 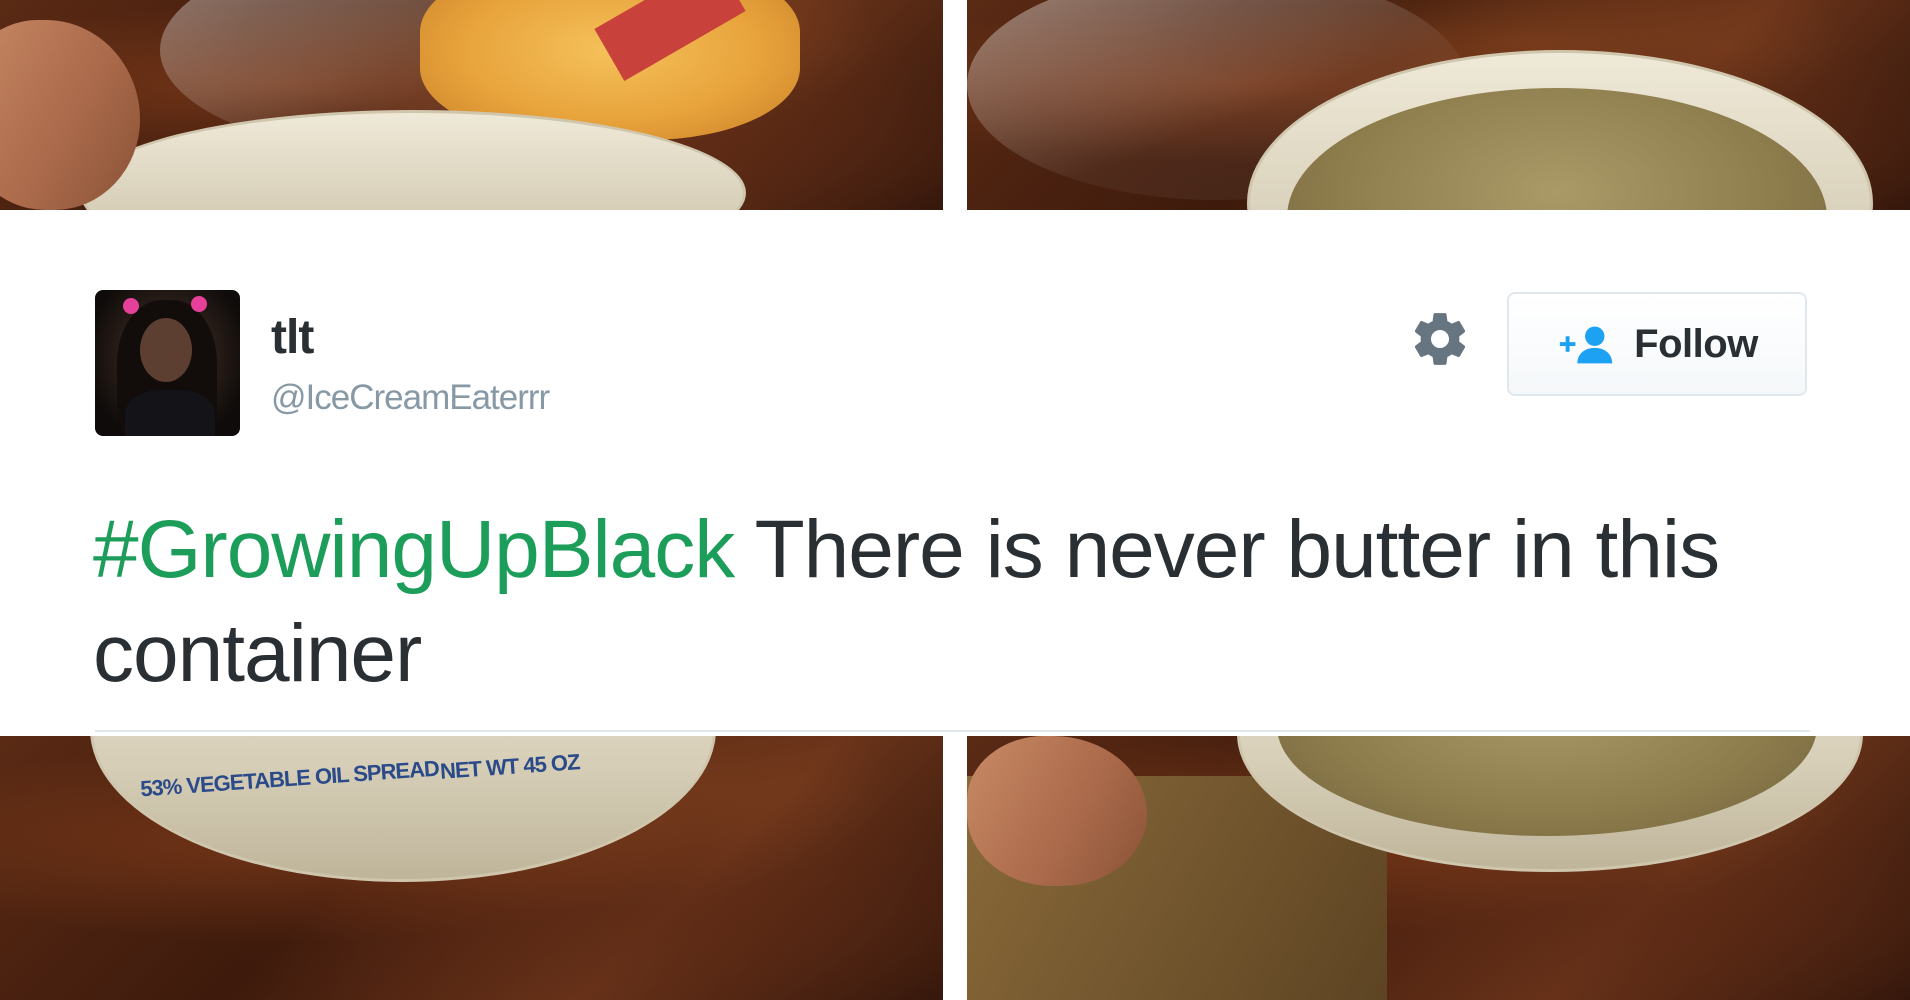 I want to click on user-handle: @IceCreamEaterrr, so click(x=410, y=398).